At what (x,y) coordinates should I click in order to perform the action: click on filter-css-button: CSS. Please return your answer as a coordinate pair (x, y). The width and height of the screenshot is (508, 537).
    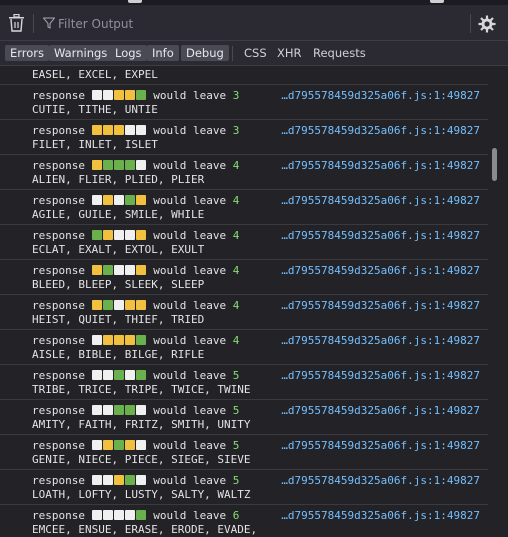
    Looking at the image, I should click on (255, 53).